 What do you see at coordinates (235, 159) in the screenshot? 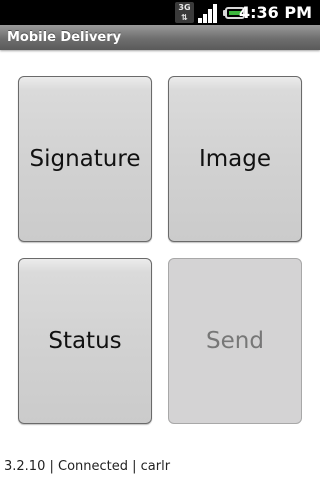
I see `image-button: Image` at bounding box center [235, 159].